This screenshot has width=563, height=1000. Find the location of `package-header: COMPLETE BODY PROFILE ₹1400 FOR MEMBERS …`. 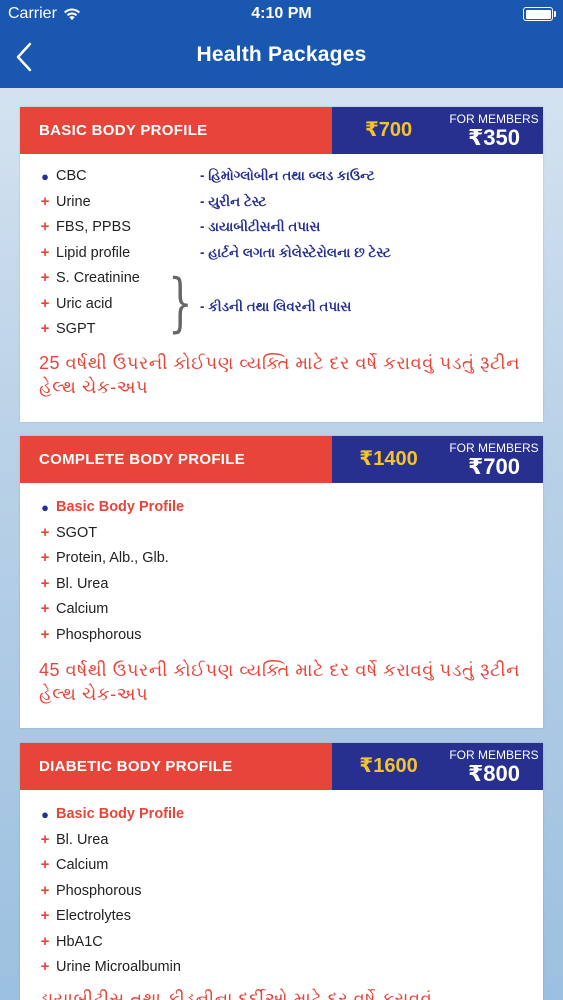

package-header: COMPLETE BODY PROFILE ₹1400 FOR MEMBERS … is located at coordinates (281, 459).